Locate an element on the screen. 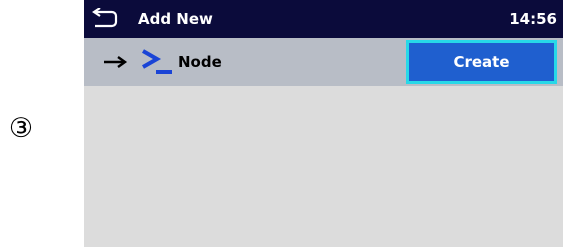 This screenshot has width=563, height=247. right-arrow-icon is located at coordinates (116, 62).